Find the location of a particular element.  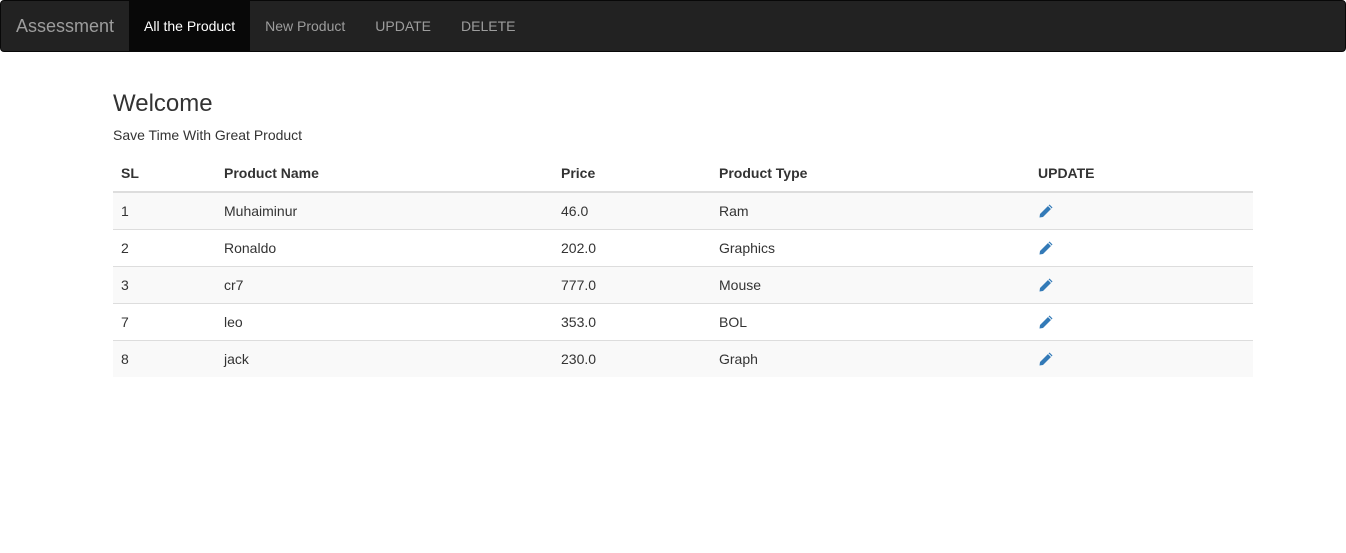

nav-new-product: New Product is located at coordinates (305, 26).